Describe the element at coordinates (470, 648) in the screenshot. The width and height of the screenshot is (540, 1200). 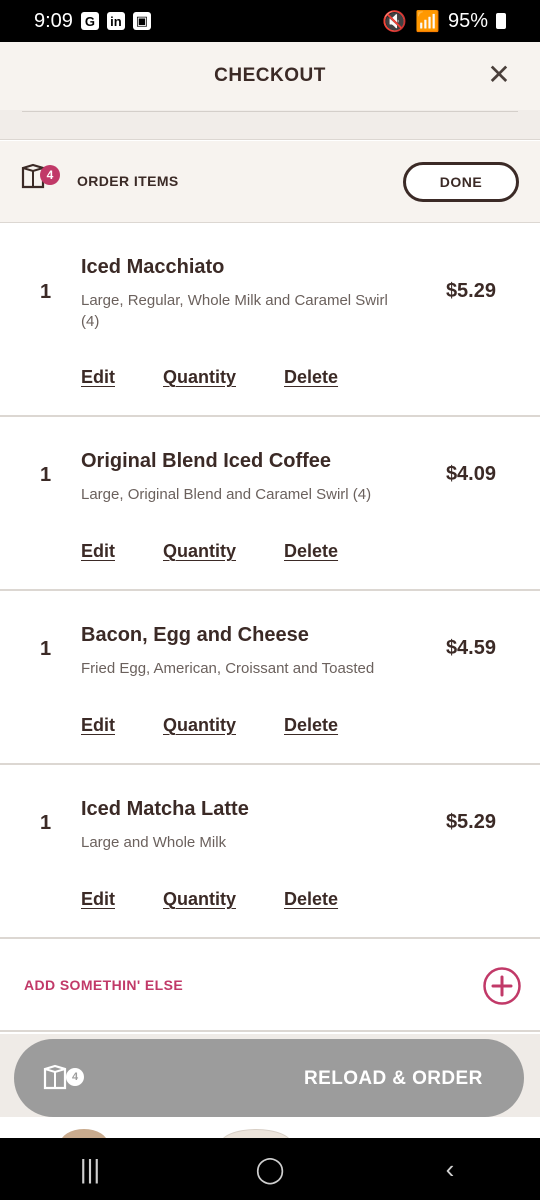
I see `item-price: $4.59` at that location.